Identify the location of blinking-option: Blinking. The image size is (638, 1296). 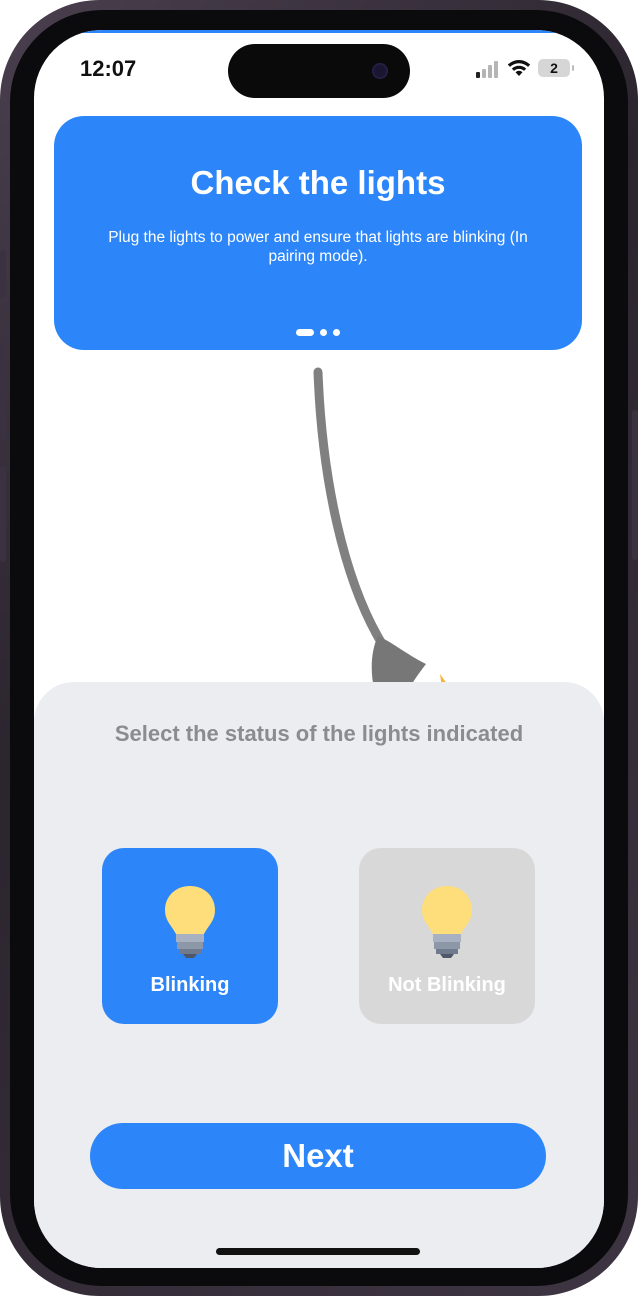
(190, 936).